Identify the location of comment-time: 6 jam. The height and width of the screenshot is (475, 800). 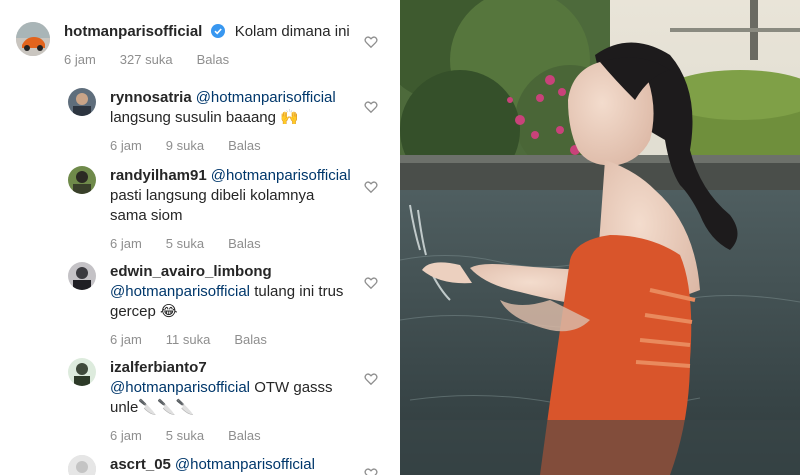
(80, 59).